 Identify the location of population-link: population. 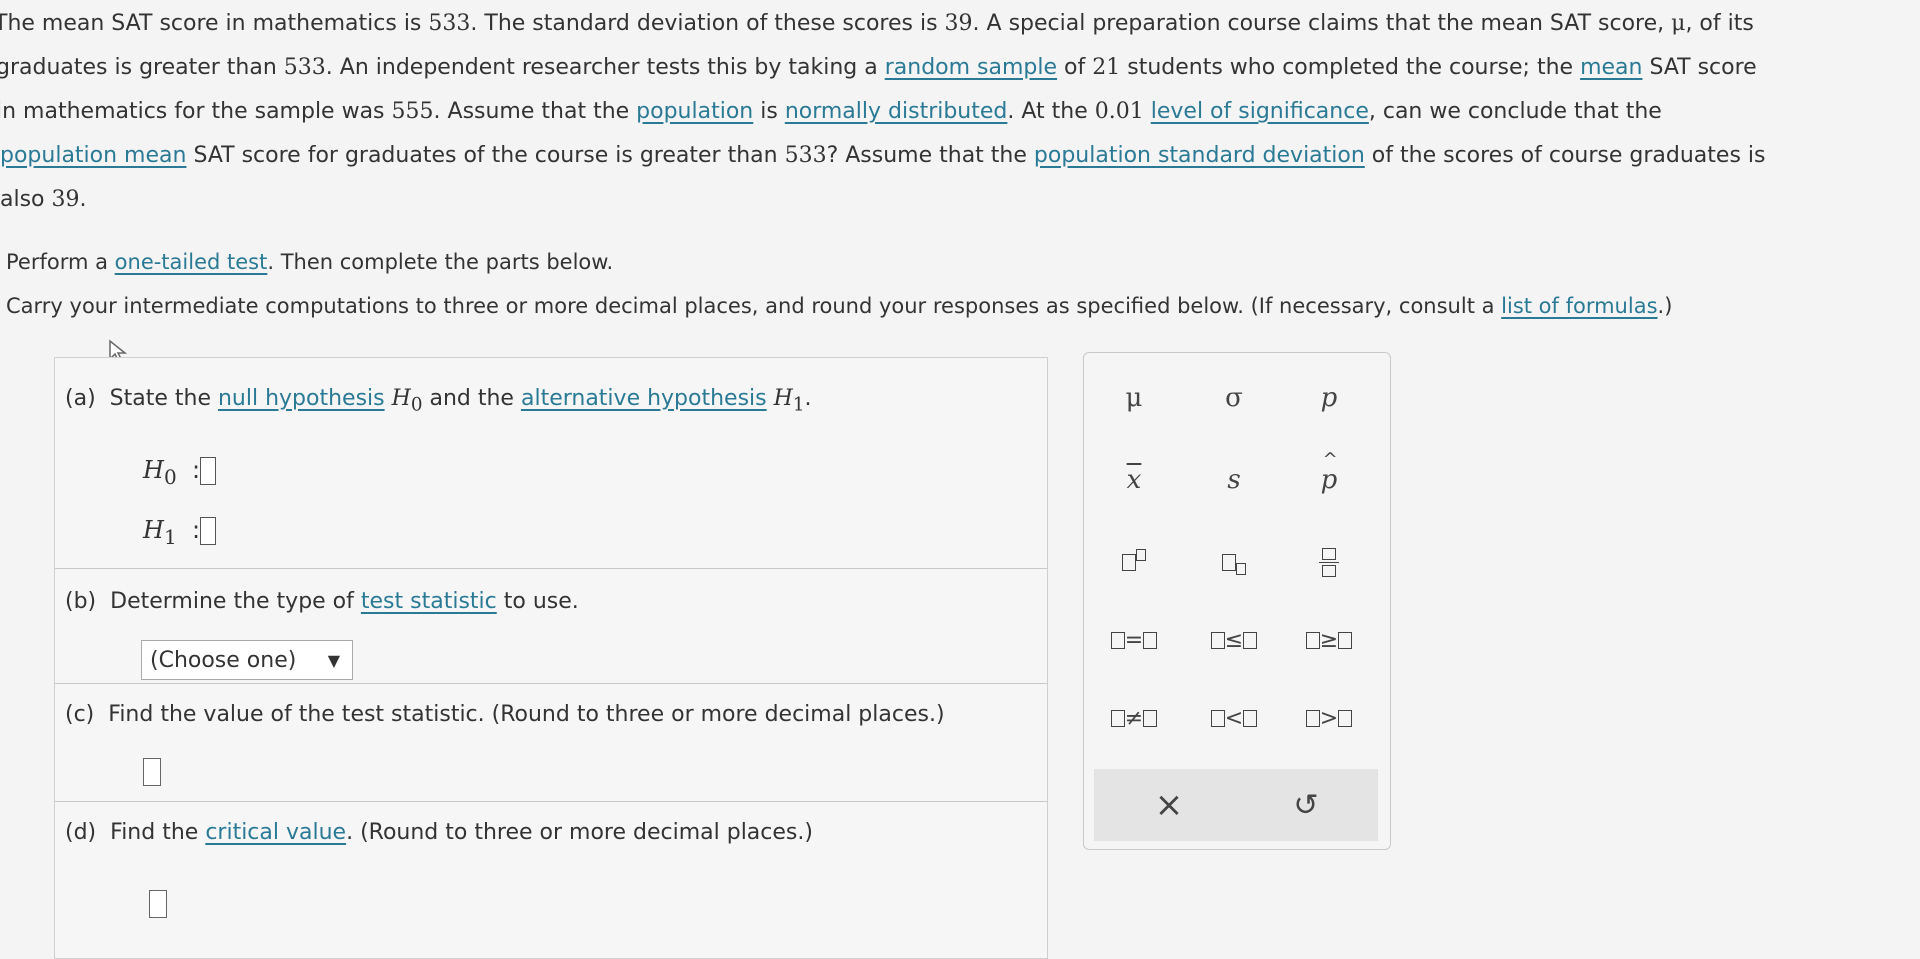
(694, 111).